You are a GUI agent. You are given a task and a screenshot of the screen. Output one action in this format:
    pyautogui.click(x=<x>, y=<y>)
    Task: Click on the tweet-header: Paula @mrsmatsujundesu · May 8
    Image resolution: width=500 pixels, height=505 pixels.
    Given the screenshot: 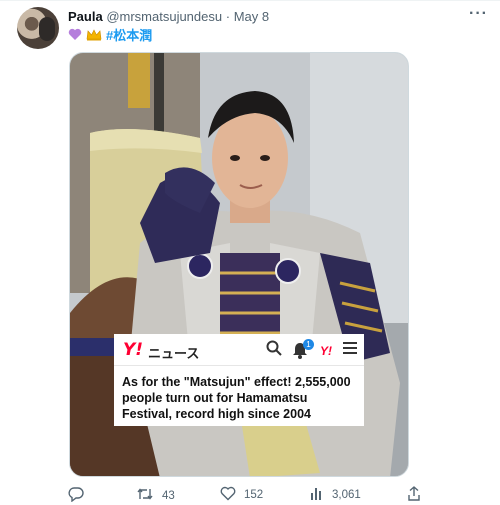 What is the action you would take?
    pyautogui.click(x=168, y=16)
    